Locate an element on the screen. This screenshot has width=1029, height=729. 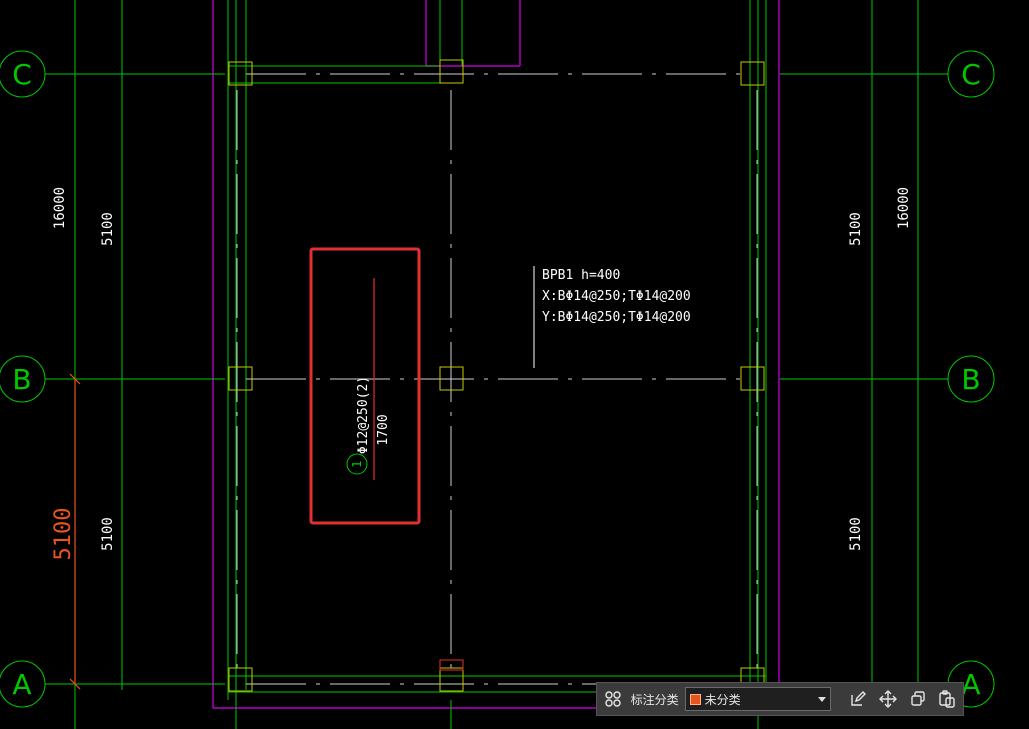
axis-label-b-left: B is located at coordinates (21, 379).